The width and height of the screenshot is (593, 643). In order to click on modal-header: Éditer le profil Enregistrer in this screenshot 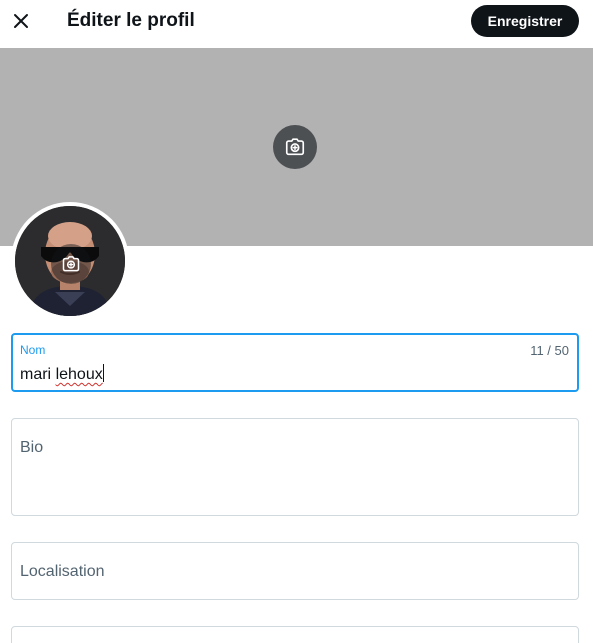, I will do `click(296, 23)`.